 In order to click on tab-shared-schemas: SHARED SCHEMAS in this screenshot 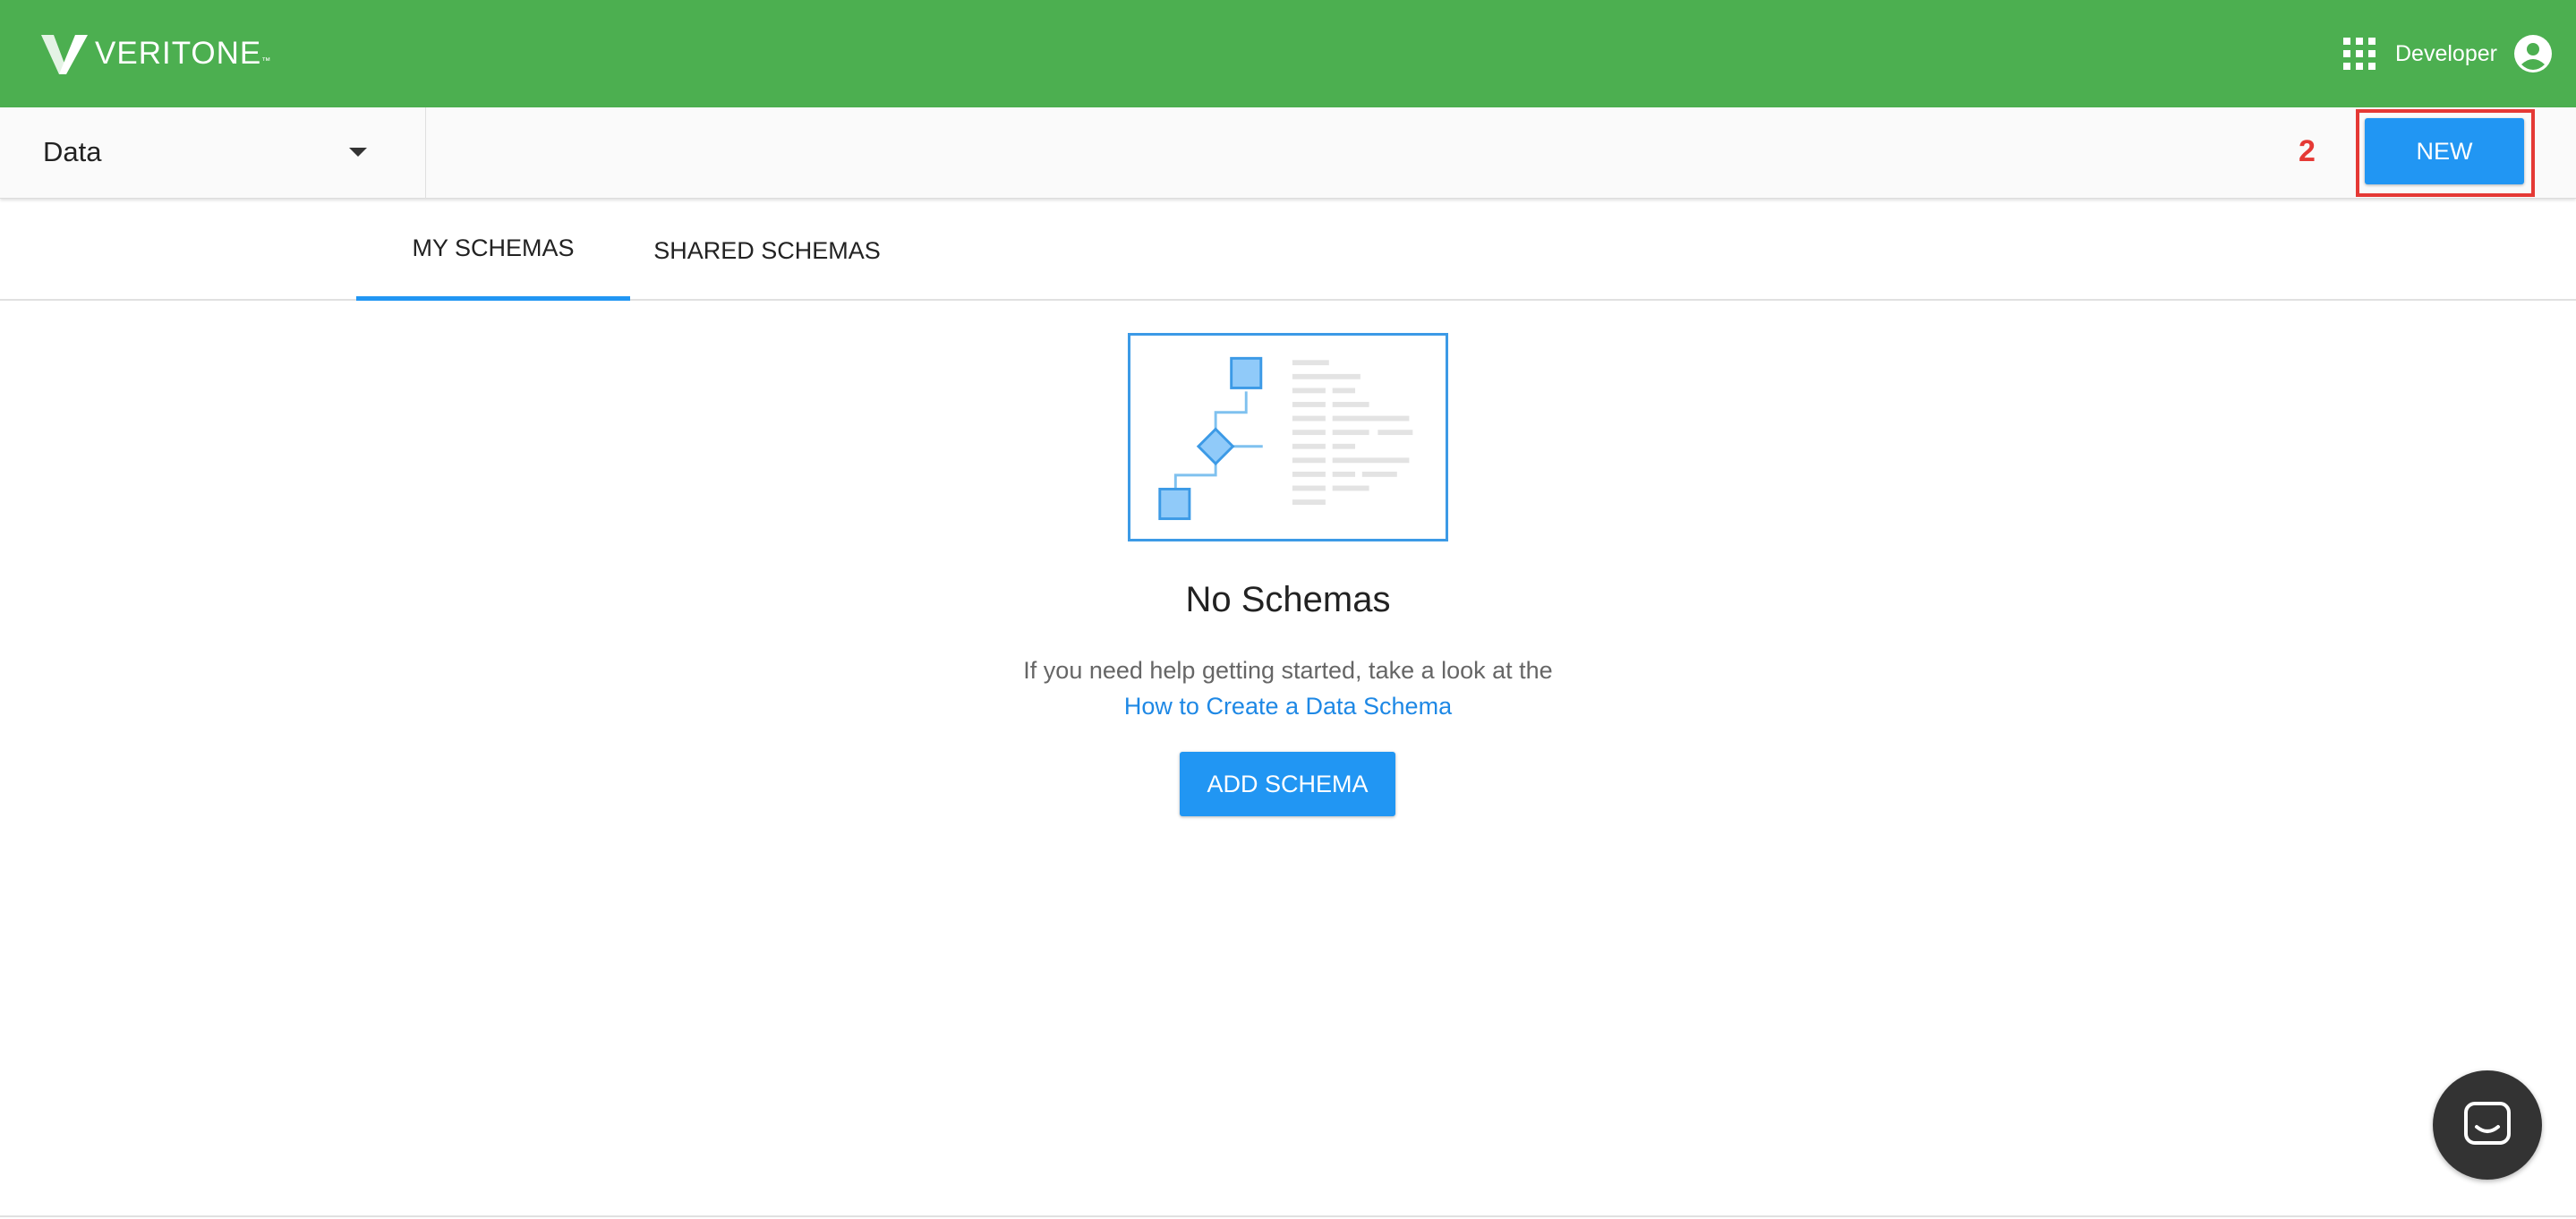, I will do `click(767, 250)`.